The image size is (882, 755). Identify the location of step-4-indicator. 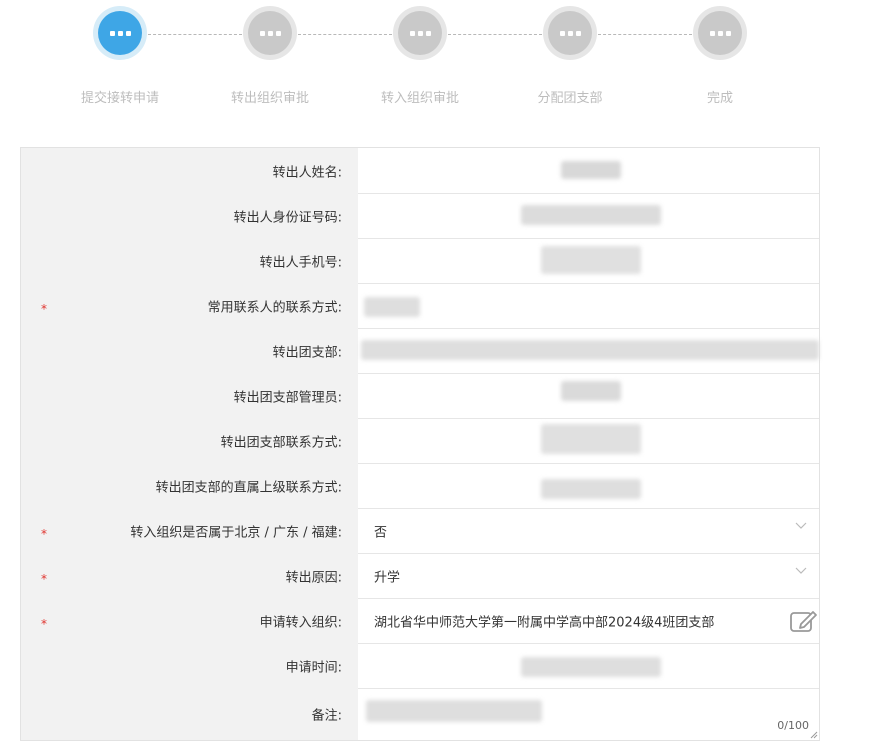
(570, 33).